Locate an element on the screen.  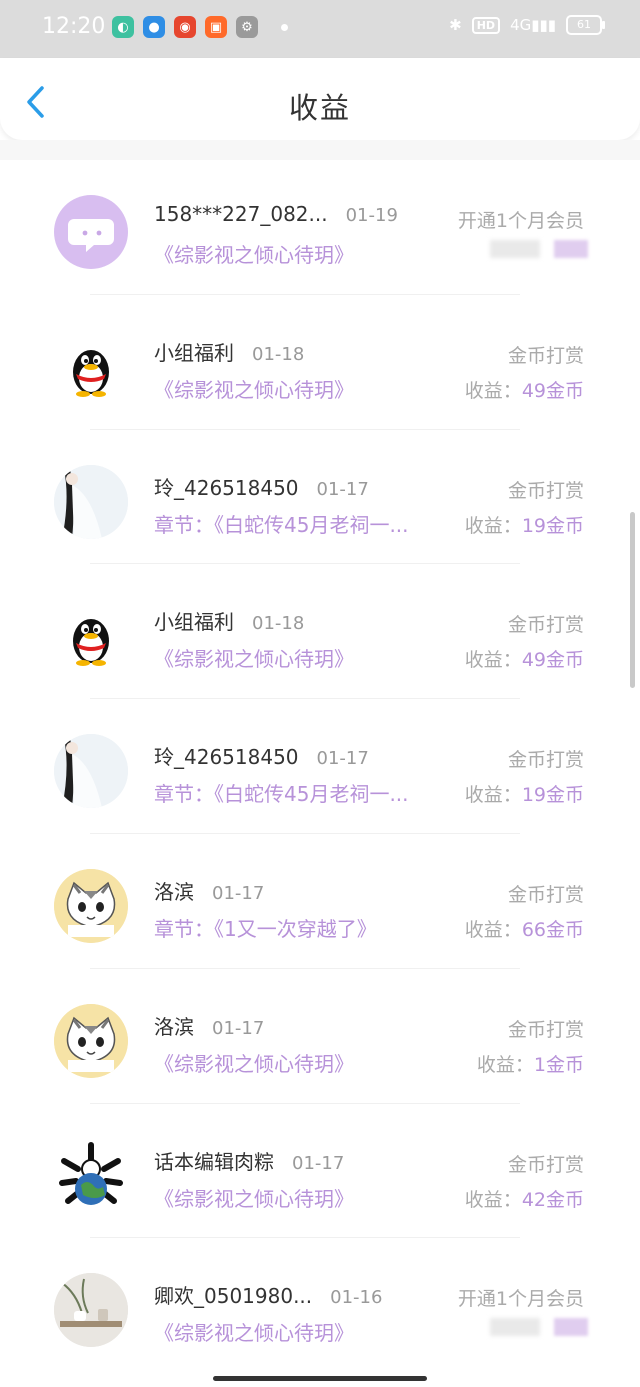
weibo-icon: ◉ is located at coordinates (185, 27).